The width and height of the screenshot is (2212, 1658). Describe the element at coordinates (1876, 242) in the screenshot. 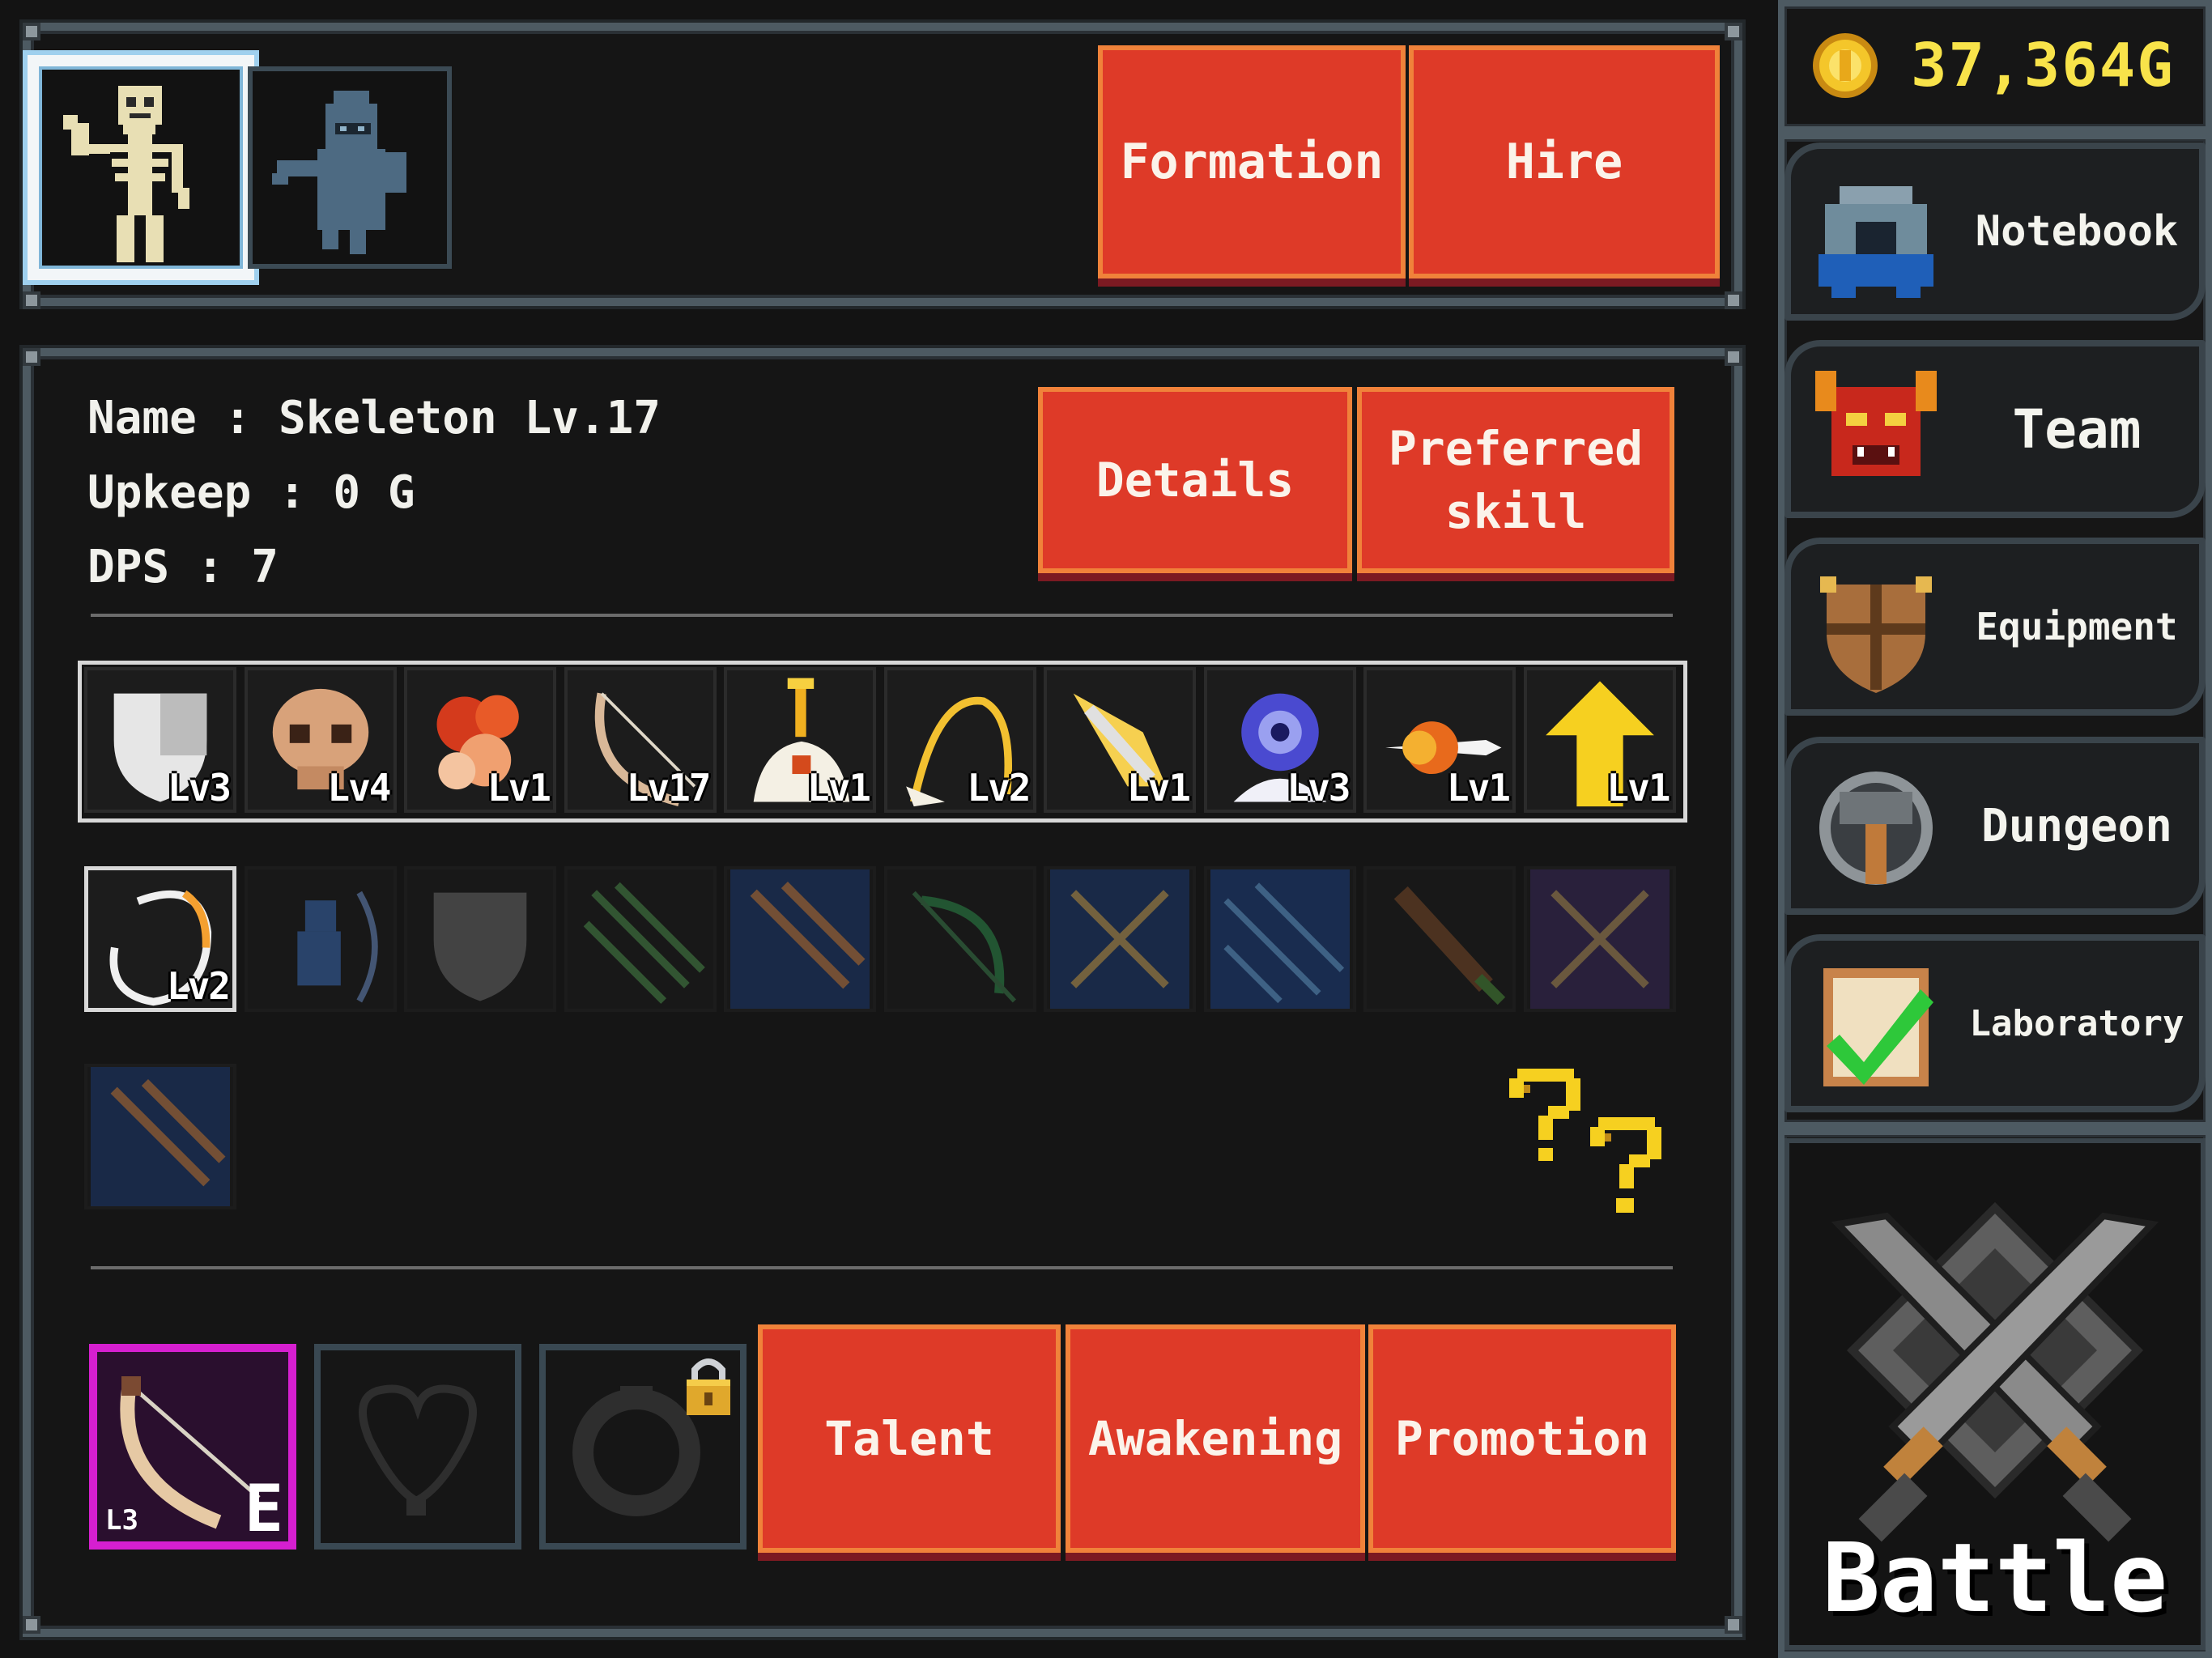

I see `notebook-icon` at that location.